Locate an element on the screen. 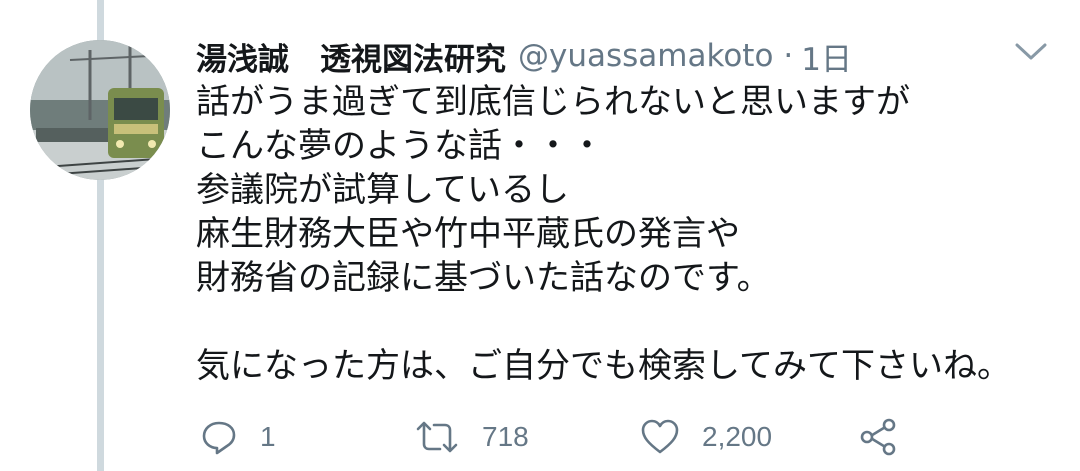 This screenshot has width=1080, height=471. share-icon is located at coordinates (878, 437).